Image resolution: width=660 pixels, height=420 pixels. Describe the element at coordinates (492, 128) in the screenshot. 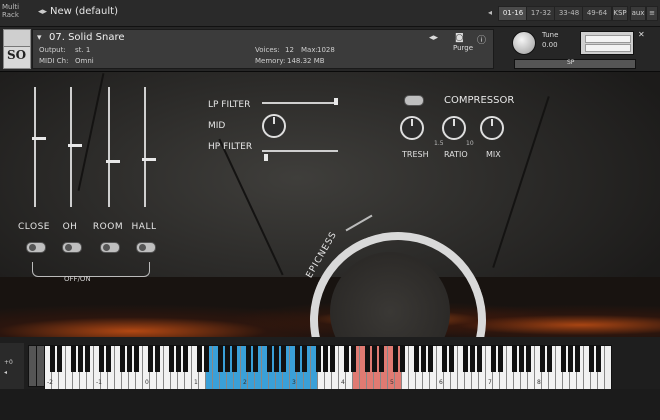

I see `mix-knob` at that location.